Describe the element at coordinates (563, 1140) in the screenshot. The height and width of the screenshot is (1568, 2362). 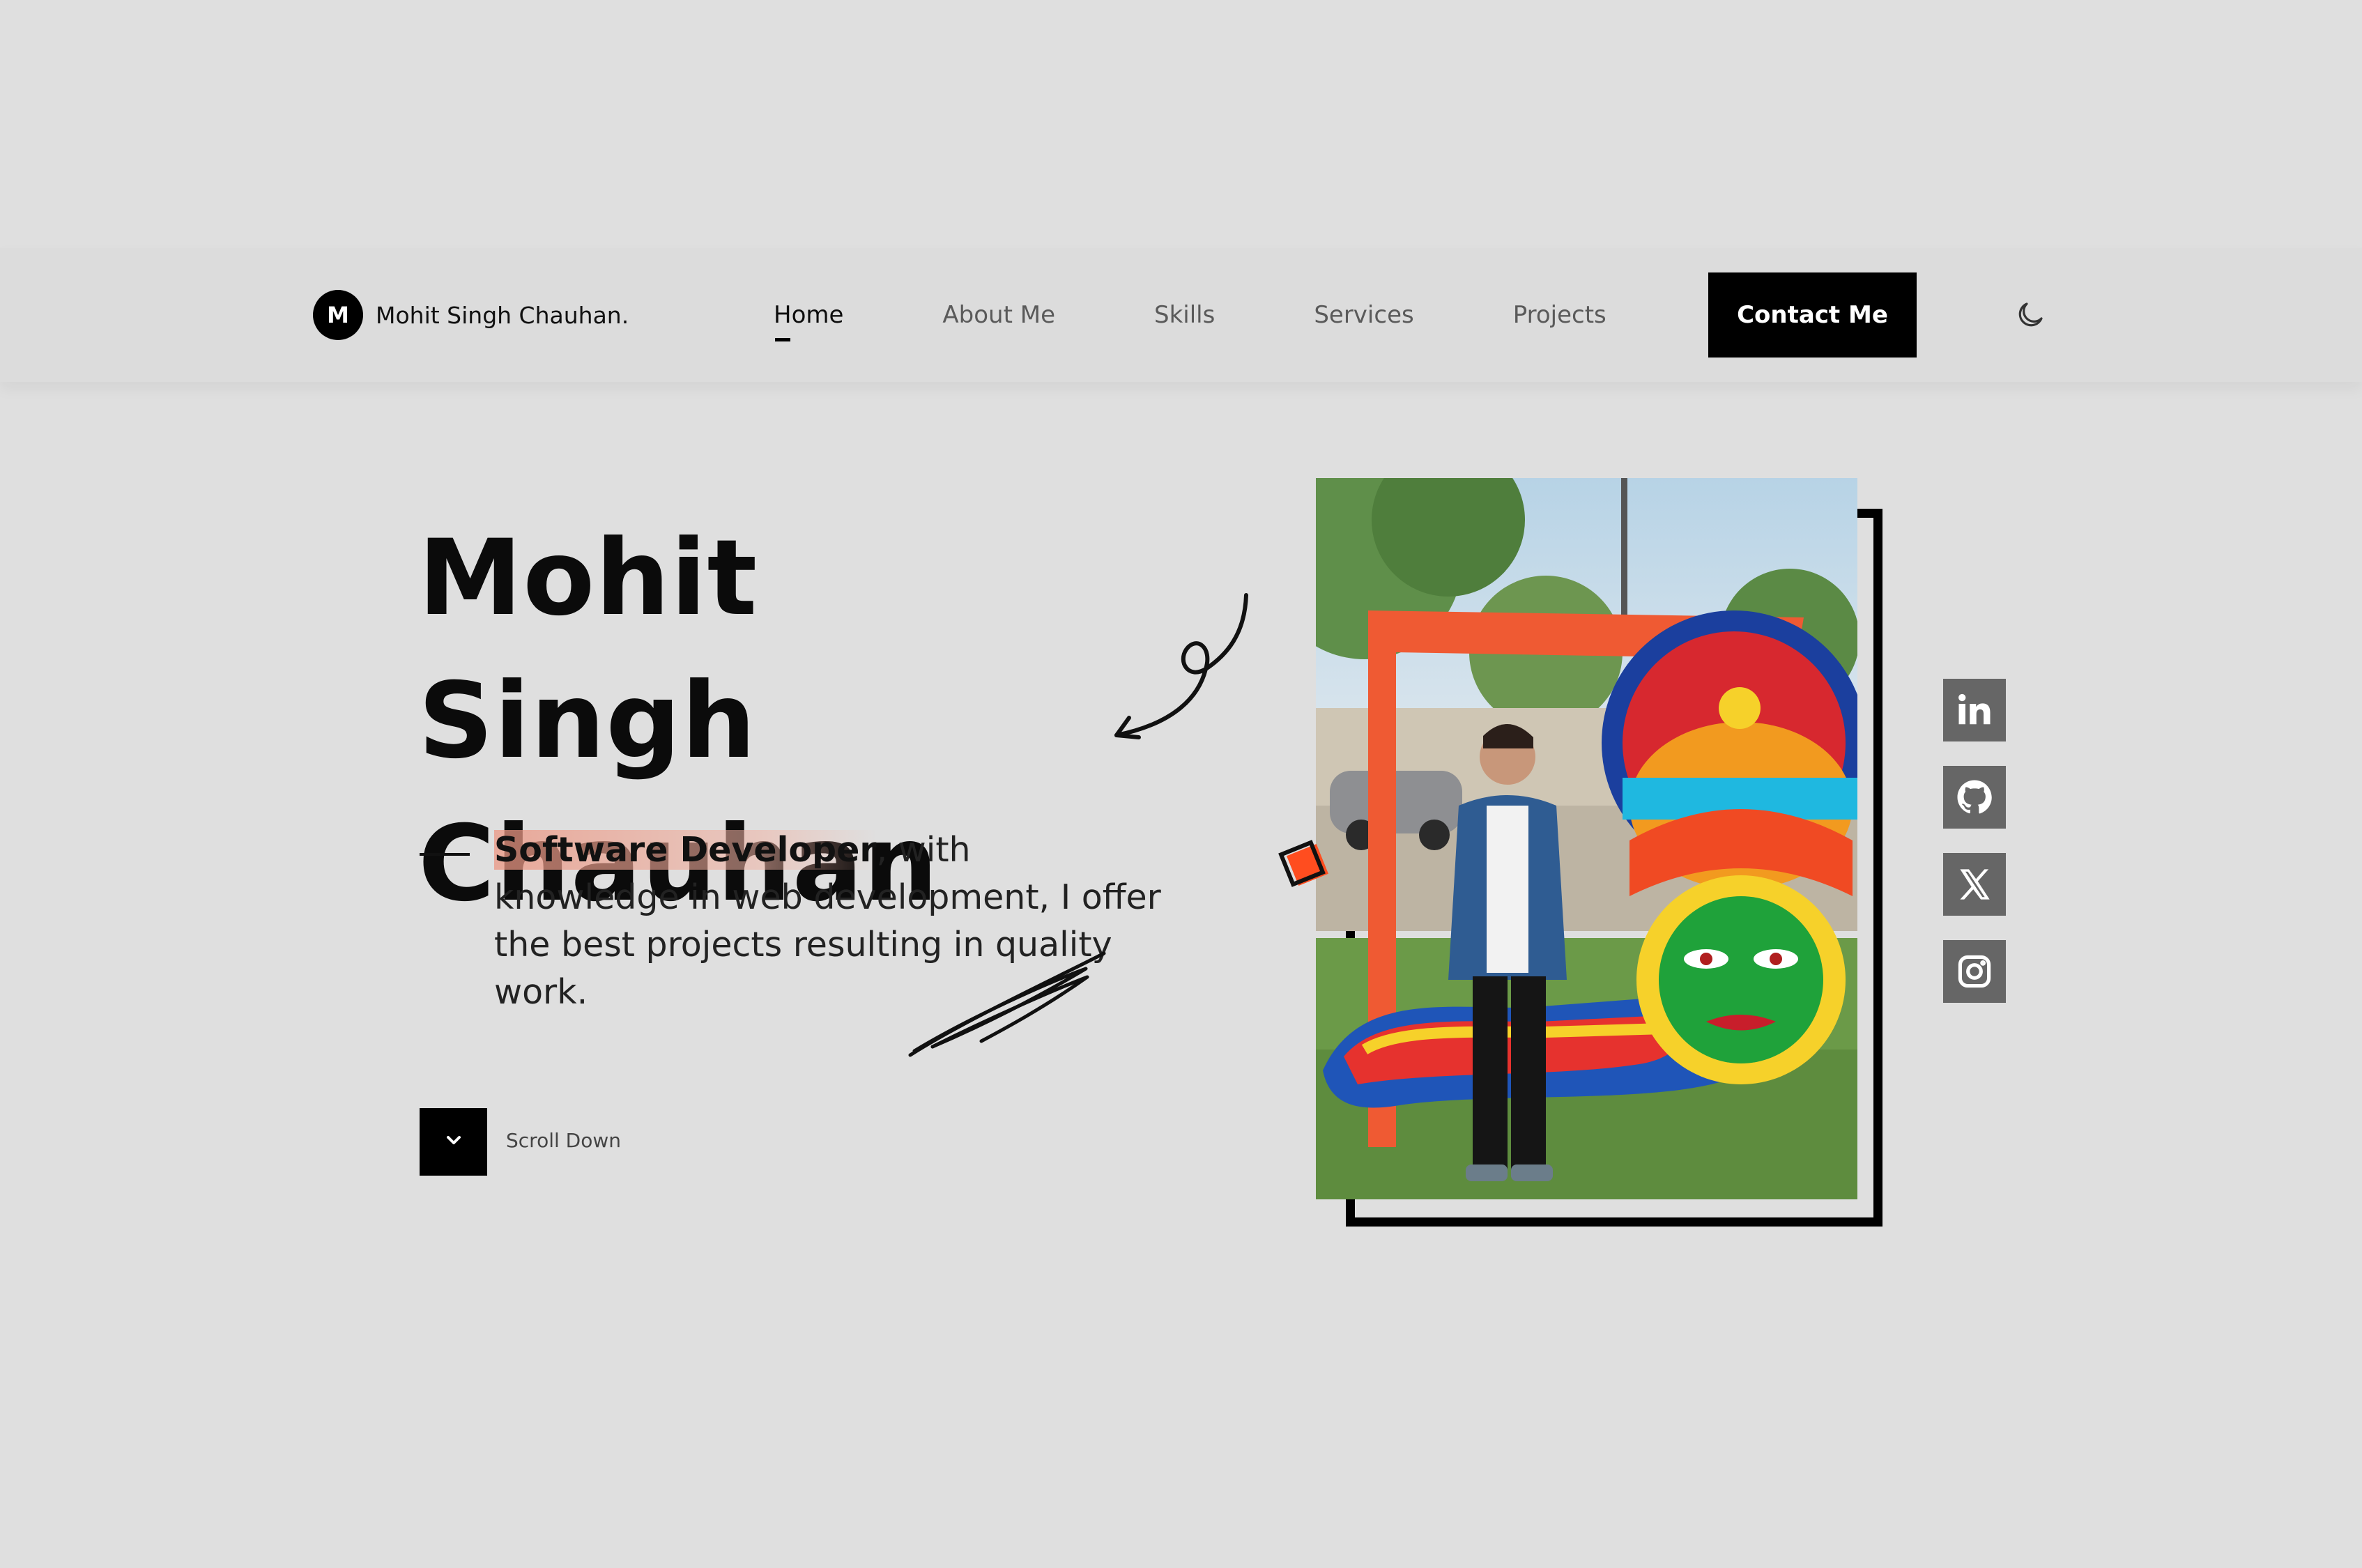
I see `scroll-down-label: Scroll Down` at that location.